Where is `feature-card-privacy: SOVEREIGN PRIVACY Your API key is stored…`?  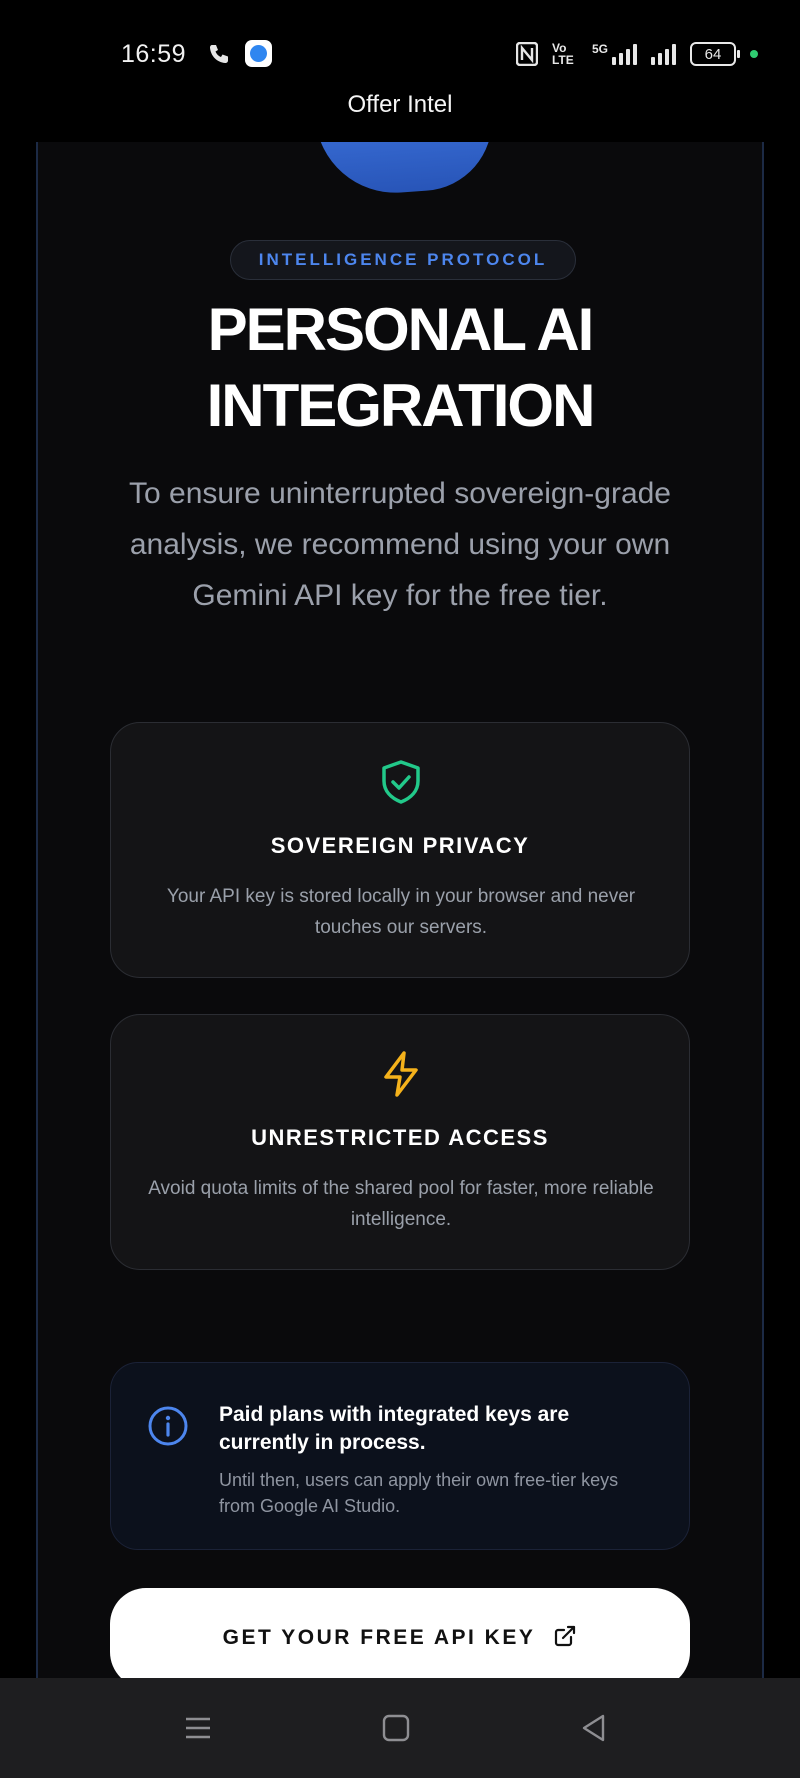
feature-card-privacy: SOVEREIGN PRIVACY Your API key is stored… is located at coordinates (400, 850).